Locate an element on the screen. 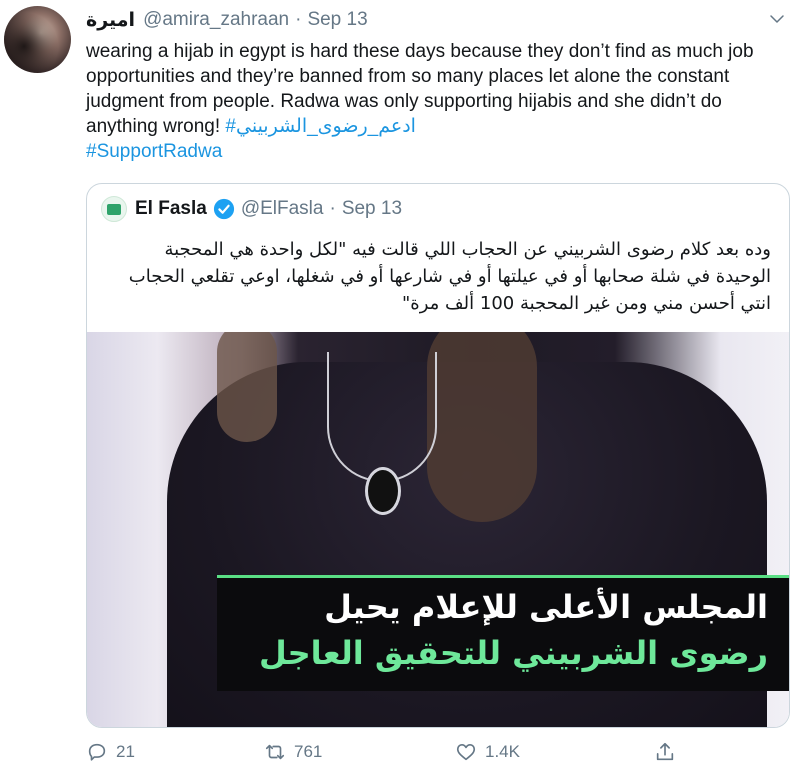  quoted-date: Sep 13 is located at coordinates (372, 209).